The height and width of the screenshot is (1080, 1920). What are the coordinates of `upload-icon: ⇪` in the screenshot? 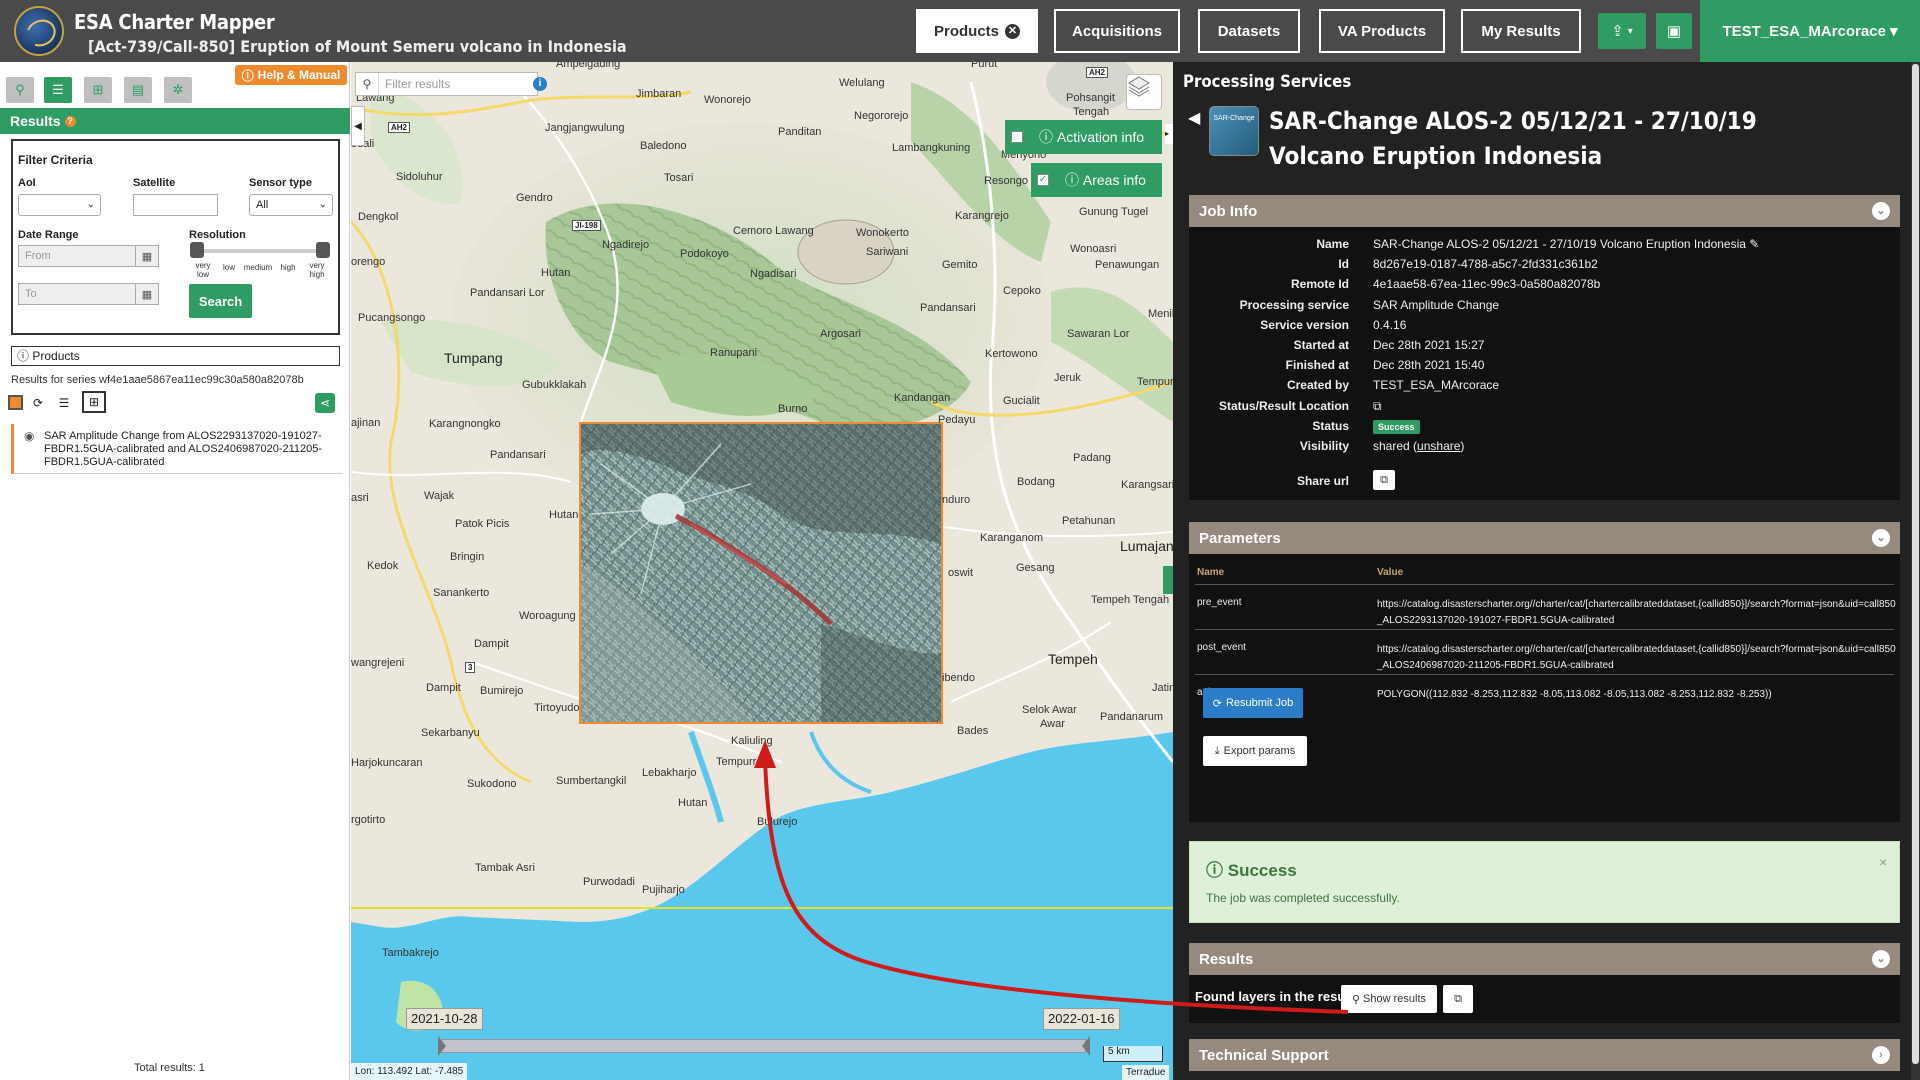 It's located at (1617, 31).